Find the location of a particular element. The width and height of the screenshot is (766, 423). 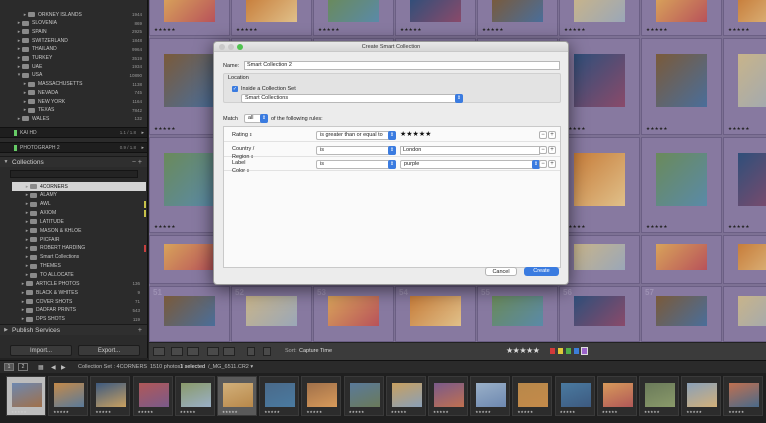

publish-services-header: ▶ Publish Services + is located at coordinates (73, 329).